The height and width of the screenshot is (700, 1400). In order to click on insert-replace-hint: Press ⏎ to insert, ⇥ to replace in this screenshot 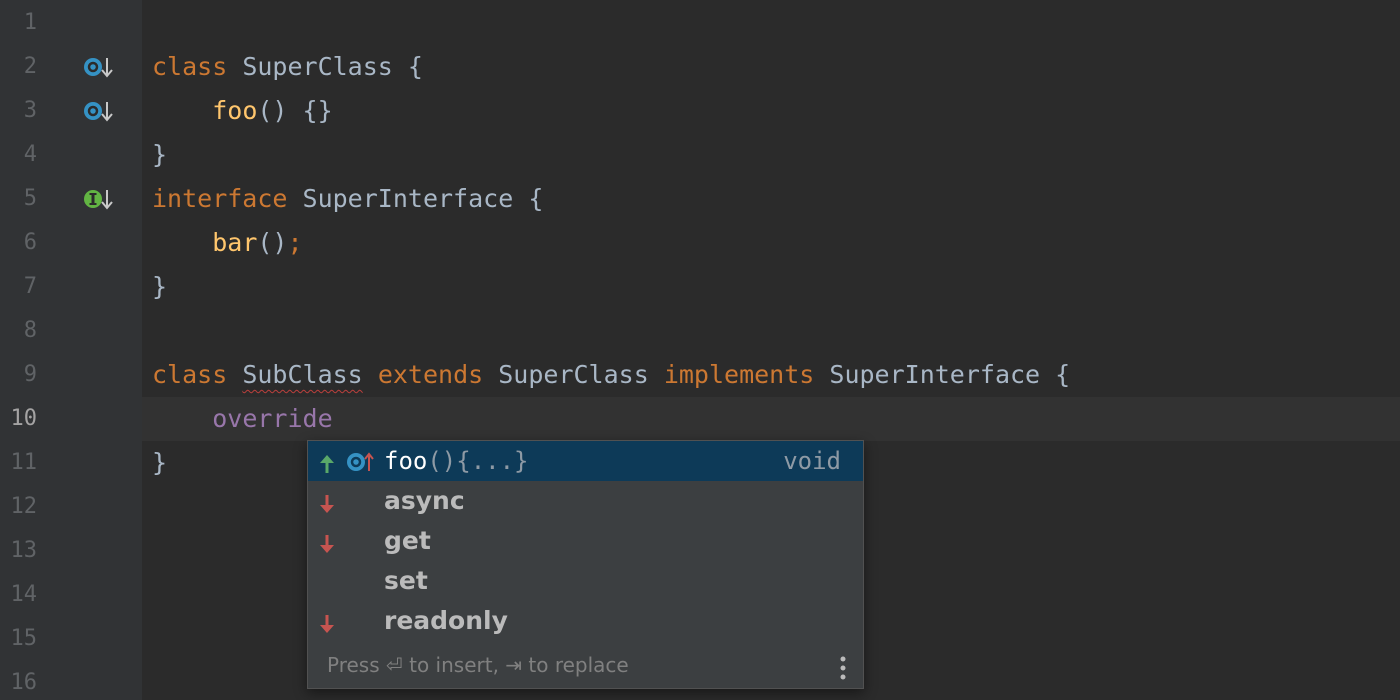, I will do `click(478, 665)`.